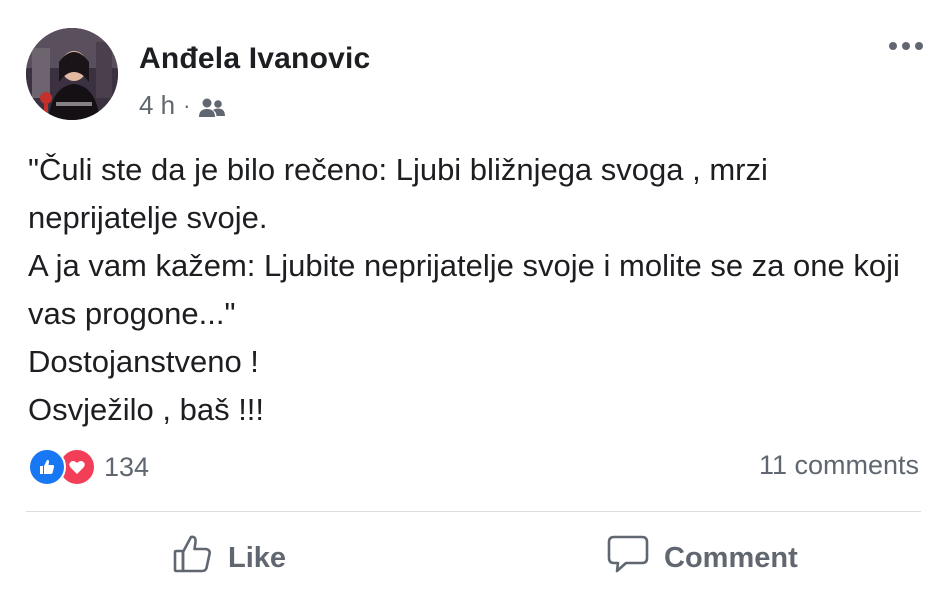 The height and width of the screenshot is (600, 947). What do you see at coordinates (628, 558) in the screenshot?
I see `comment-bubble-icon` at bounding box center [628, 558].